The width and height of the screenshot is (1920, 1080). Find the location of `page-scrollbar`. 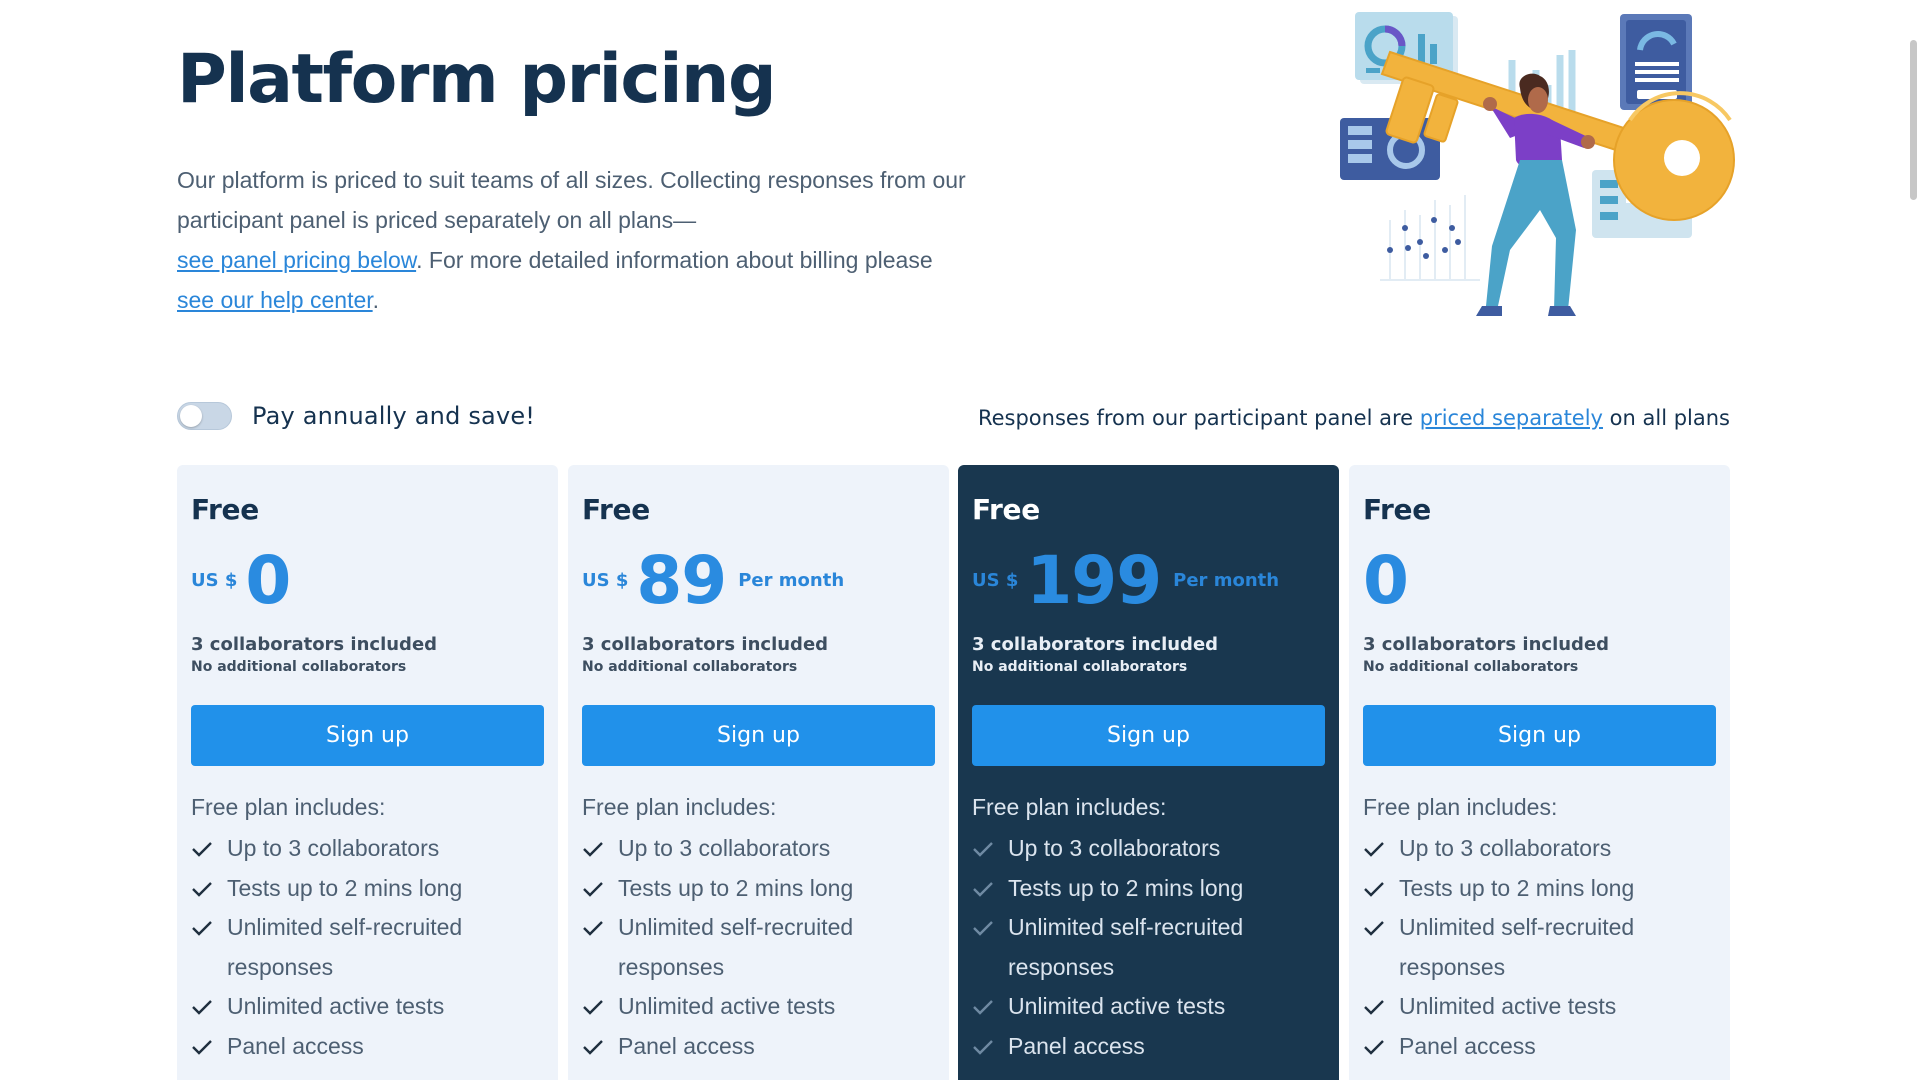

page-scrollbar is located at coordinates (1913, 540).